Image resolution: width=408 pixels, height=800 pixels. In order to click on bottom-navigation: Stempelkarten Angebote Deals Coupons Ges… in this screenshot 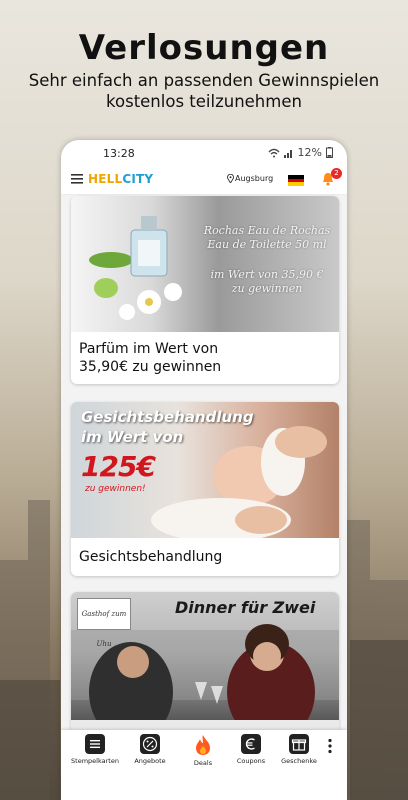, I will do `click(204, 765)`.